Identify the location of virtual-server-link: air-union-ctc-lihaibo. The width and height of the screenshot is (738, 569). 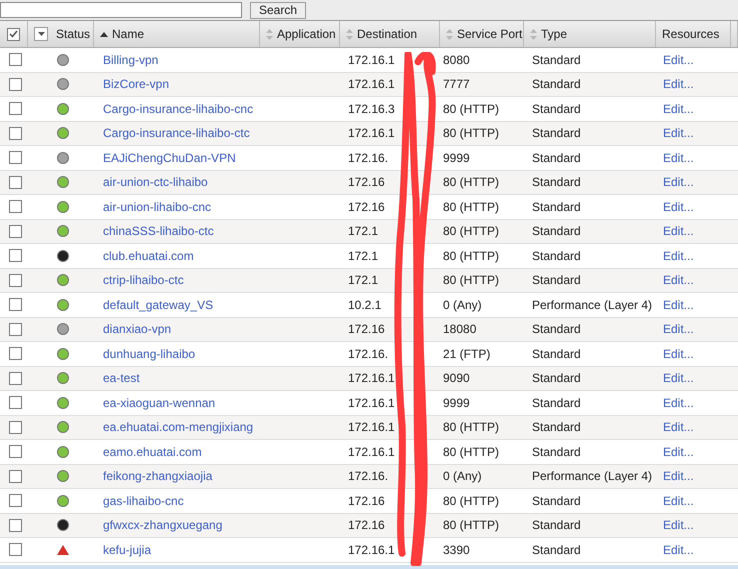
(155, 182).